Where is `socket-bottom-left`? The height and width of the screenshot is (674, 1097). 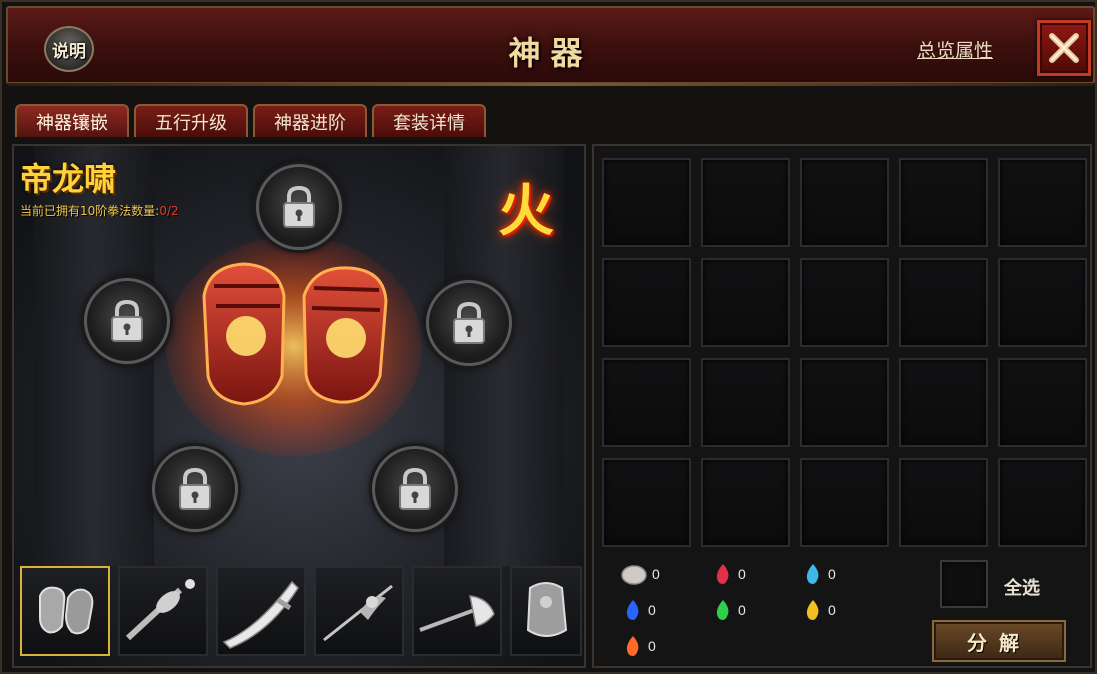 socket-bottom-left is located at coordinates (195, 489).